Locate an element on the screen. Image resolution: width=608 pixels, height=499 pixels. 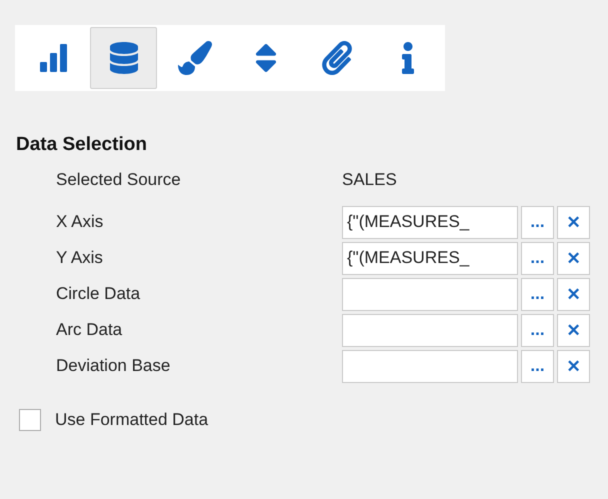
field-label: Arc Data is located at coordinates (90, 330).